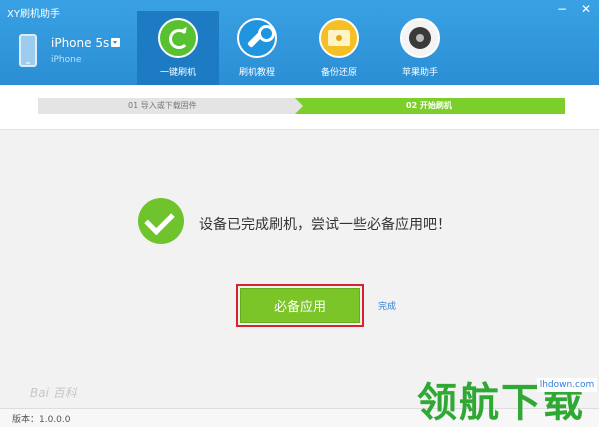  What do you see at coordinates (339, 38) in the screenshot?
I see `backup-icon` at bounding box center [339, 38].